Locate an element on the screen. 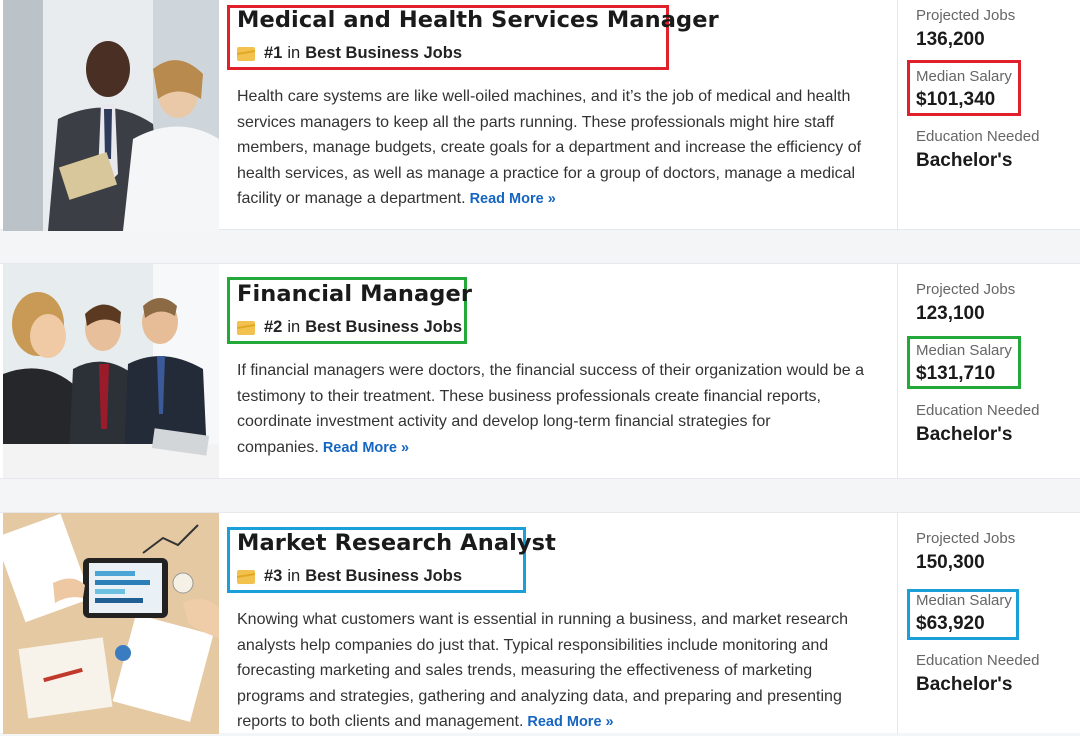  median-salary-value: $131,710 is located at coordinates (956, 373).